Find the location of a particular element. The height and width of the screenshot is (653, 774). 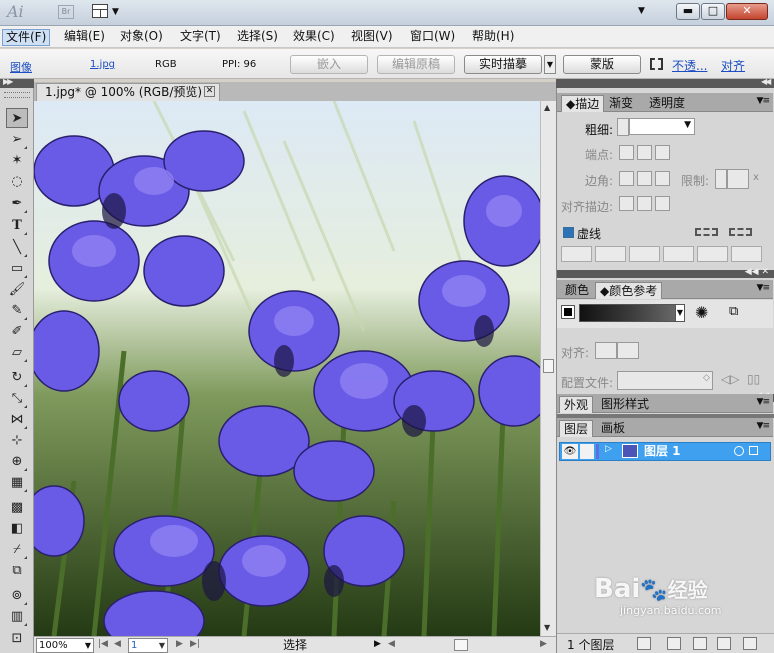

locate-object-icon is located at coordinates (644, 643).